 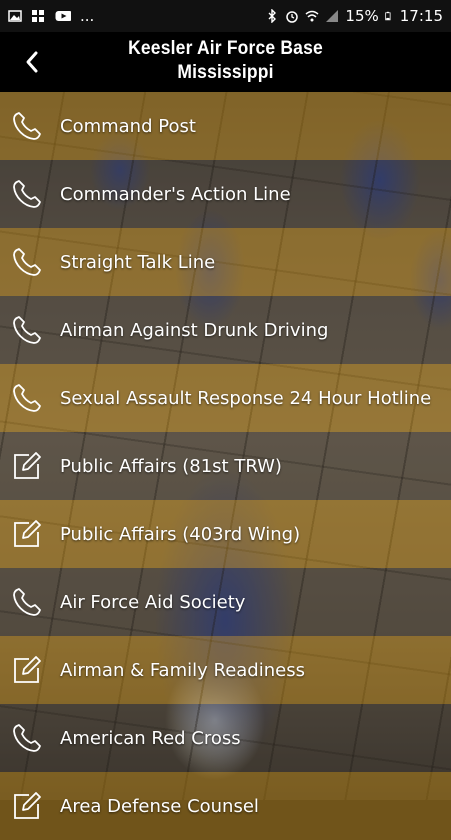 What do you see at coordinates (225, 16) in the screenshot?
I see `status-bar: ... 15% 17:15` at bounding box center [225, 16].